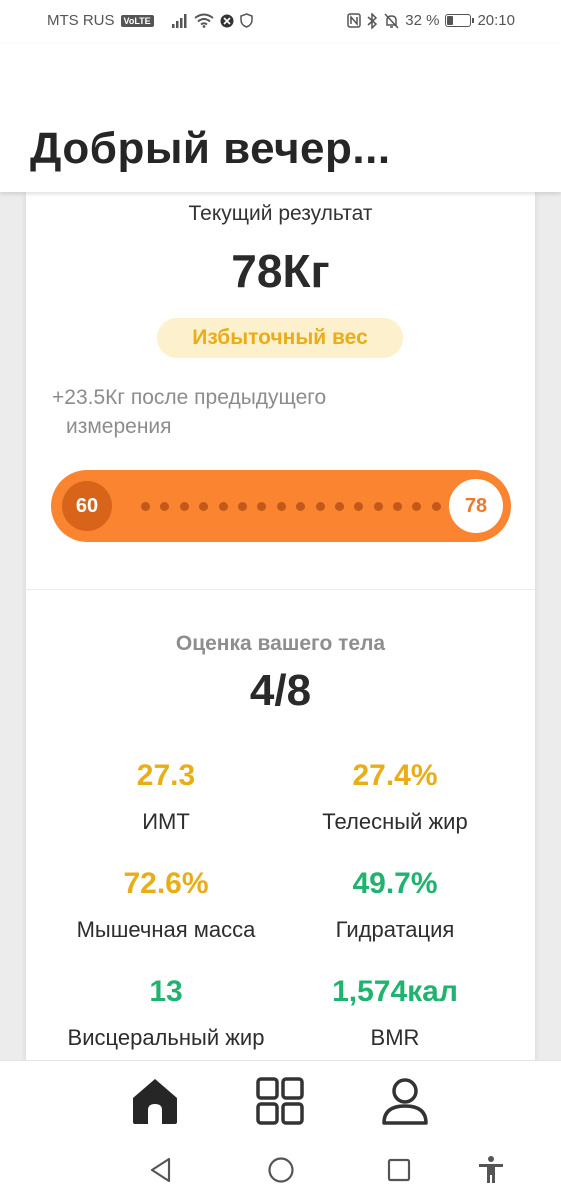 Image resolution: width=561 pixels, height=1200 pixels. Describe the element at coordinates (137, 20) in the screenshot. I see `volte-badge: VoLTE` at that location.